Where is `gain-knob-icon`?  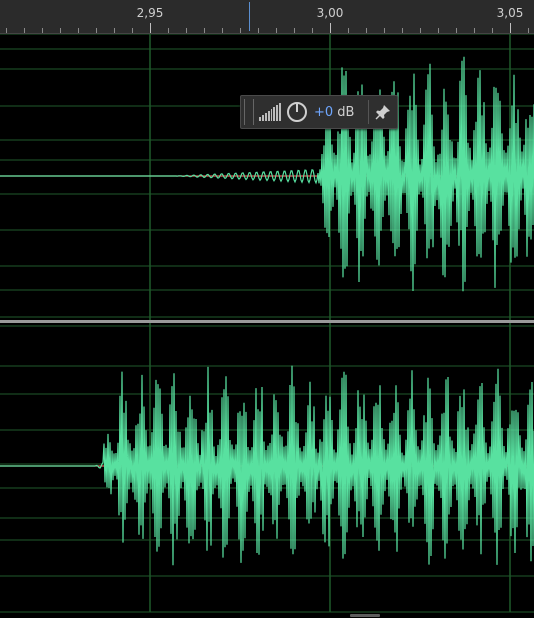
gain-knob-icon is located at coordinates (297, 112).